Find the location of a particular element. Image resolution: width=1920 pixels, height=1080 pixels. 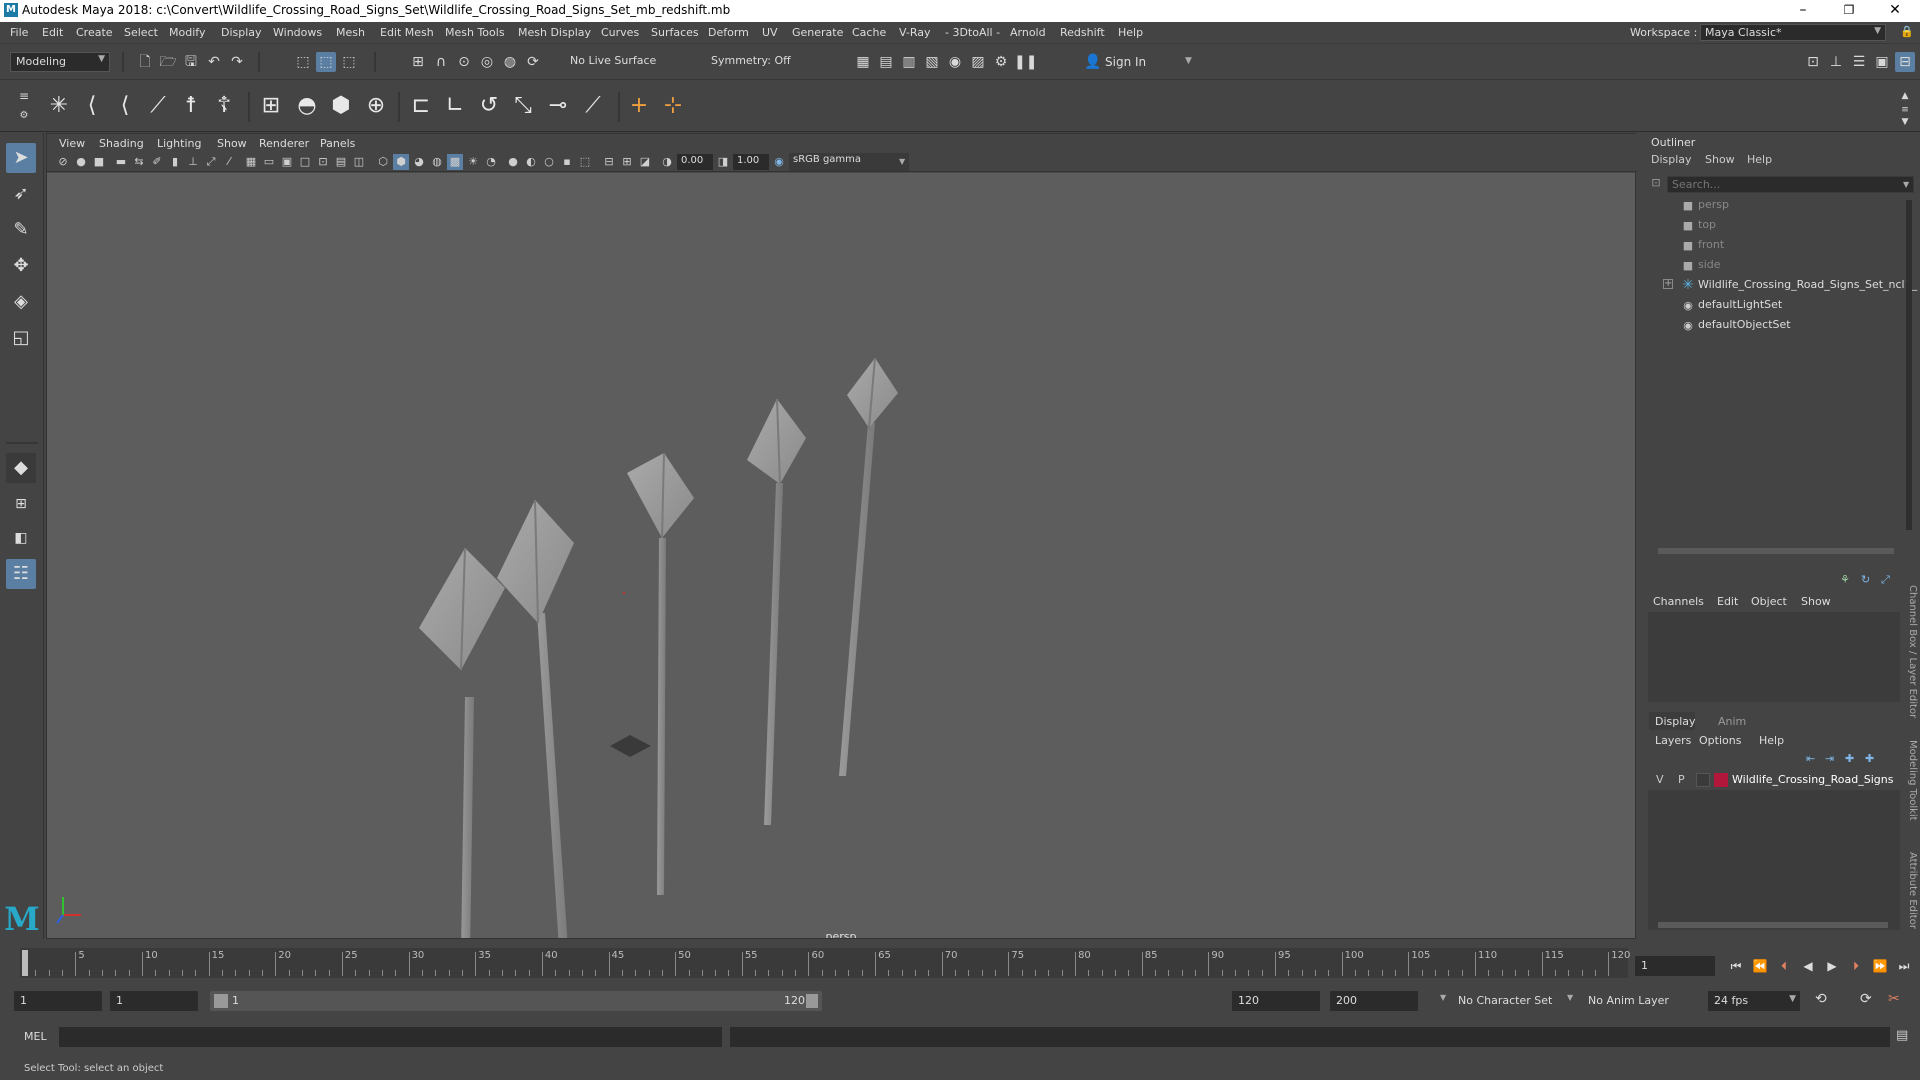

snap-point-icon: ⊙ is located at coordinates (464, 62).